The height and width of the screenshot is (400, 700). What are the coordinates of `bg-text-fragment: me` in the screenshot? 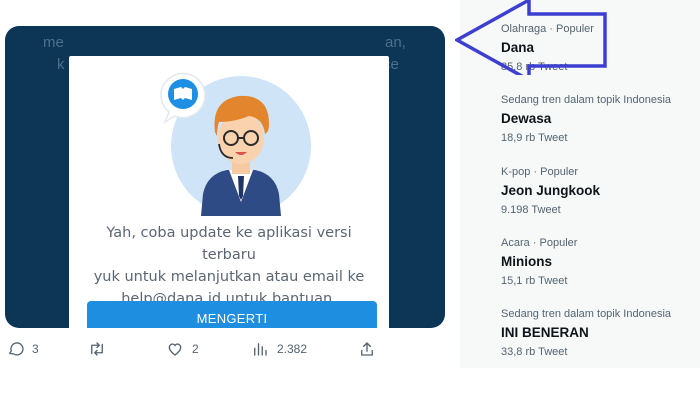 It's located at (53, 42).